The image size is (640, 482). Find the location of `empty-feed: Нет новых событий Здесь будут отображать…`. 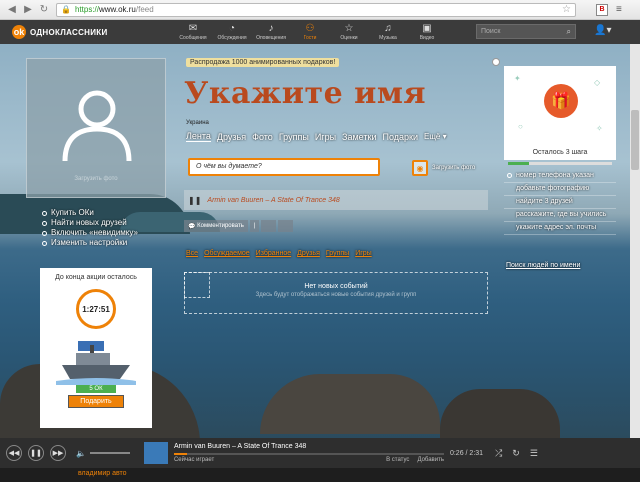

empty-feed: Нет новых событий Здесь будут отображать… is located at coordinates (336, 293).